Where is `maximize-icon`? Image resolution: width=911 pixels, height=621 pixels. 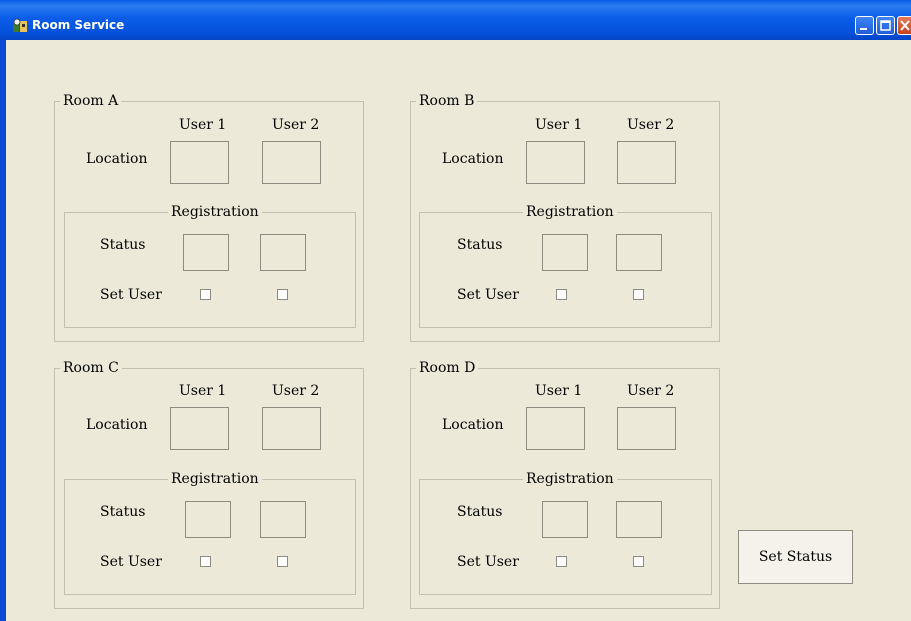
maximize-icon is located at coordinates (885, 25).